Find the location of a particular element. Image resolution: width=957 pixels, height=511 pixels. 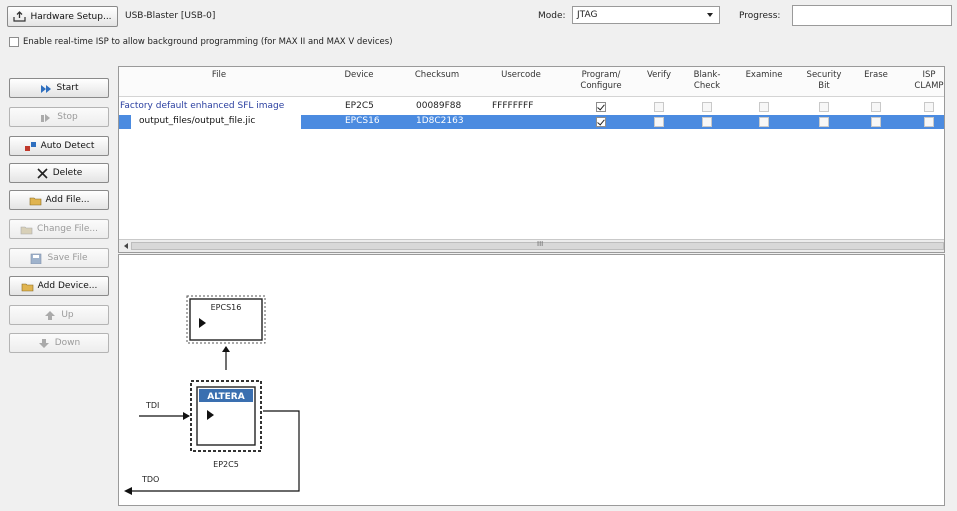

mode-label: Mode: is located at coordinates (552, 16).